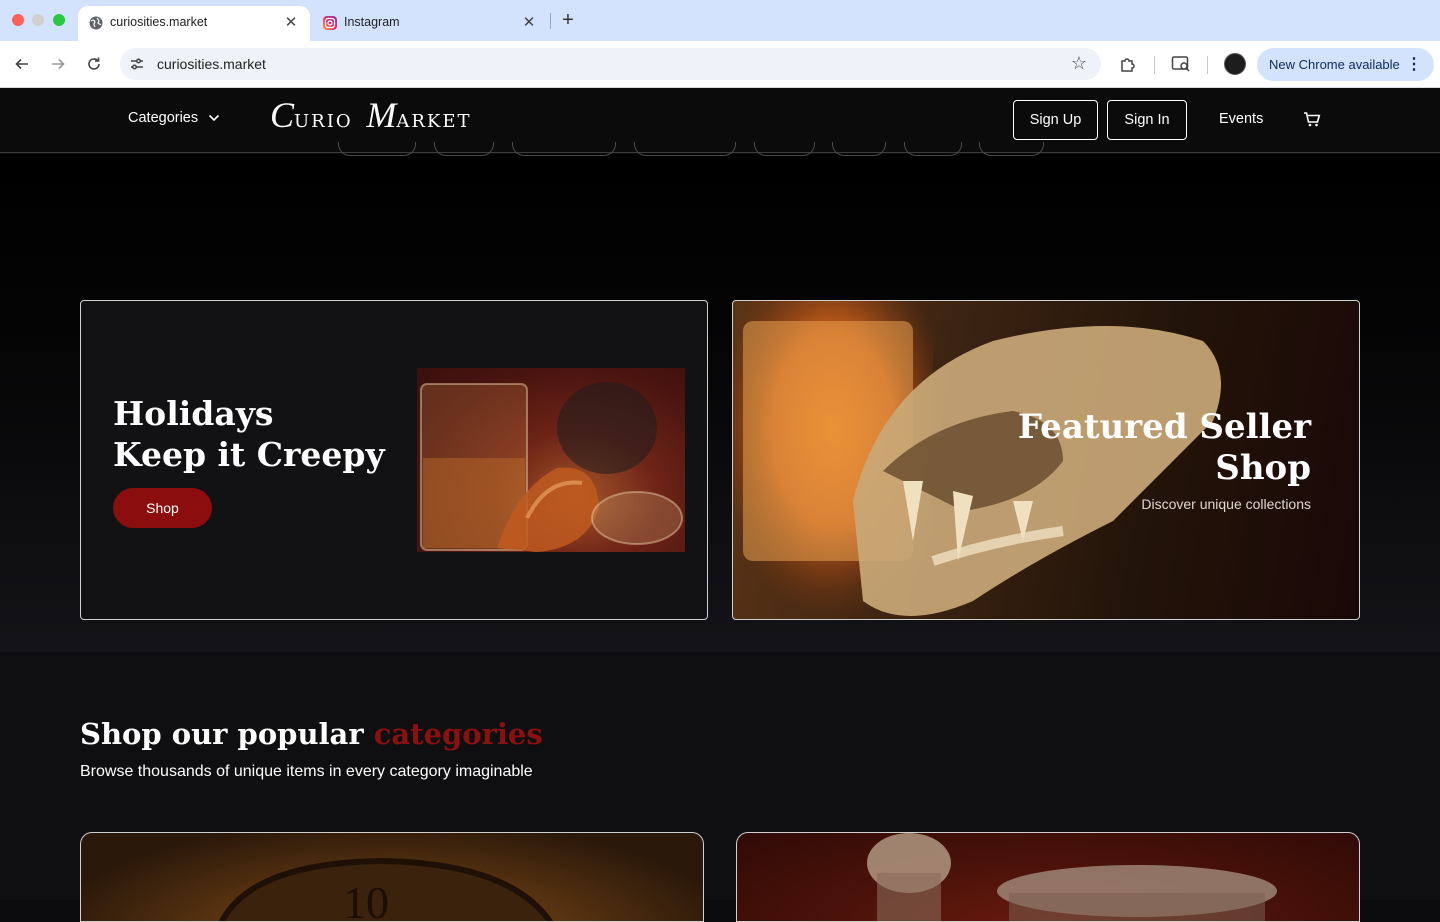 This screenshot has width=1440, height=922. I want to click on window-minimize-button, so click(38, 20).